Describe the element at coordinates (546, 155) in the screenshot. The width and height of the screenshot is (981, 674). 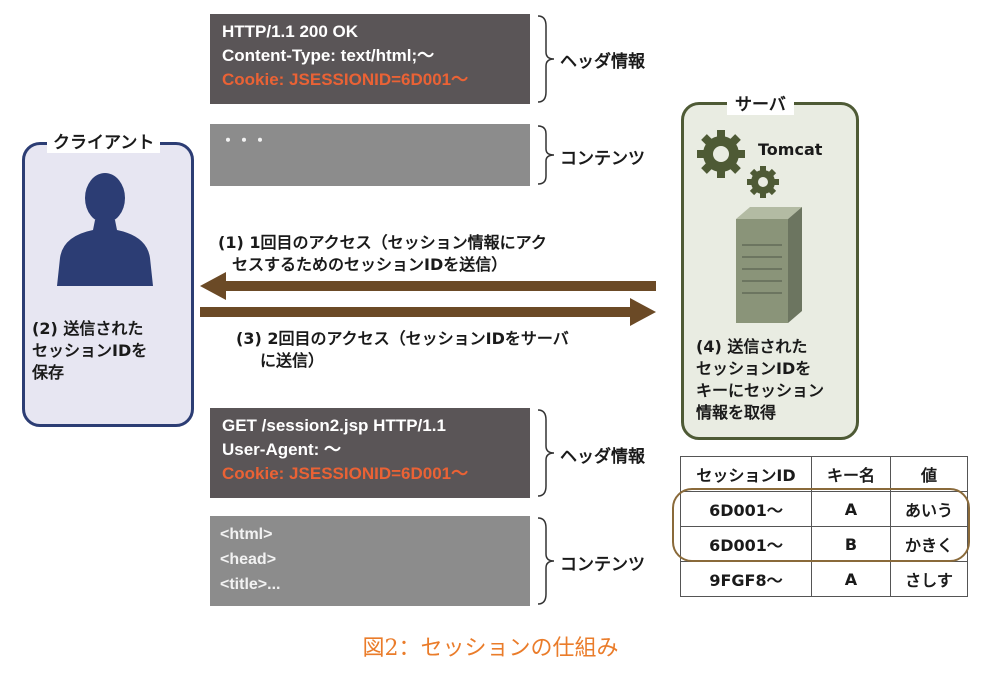
I see `response-content-brace` at that location.